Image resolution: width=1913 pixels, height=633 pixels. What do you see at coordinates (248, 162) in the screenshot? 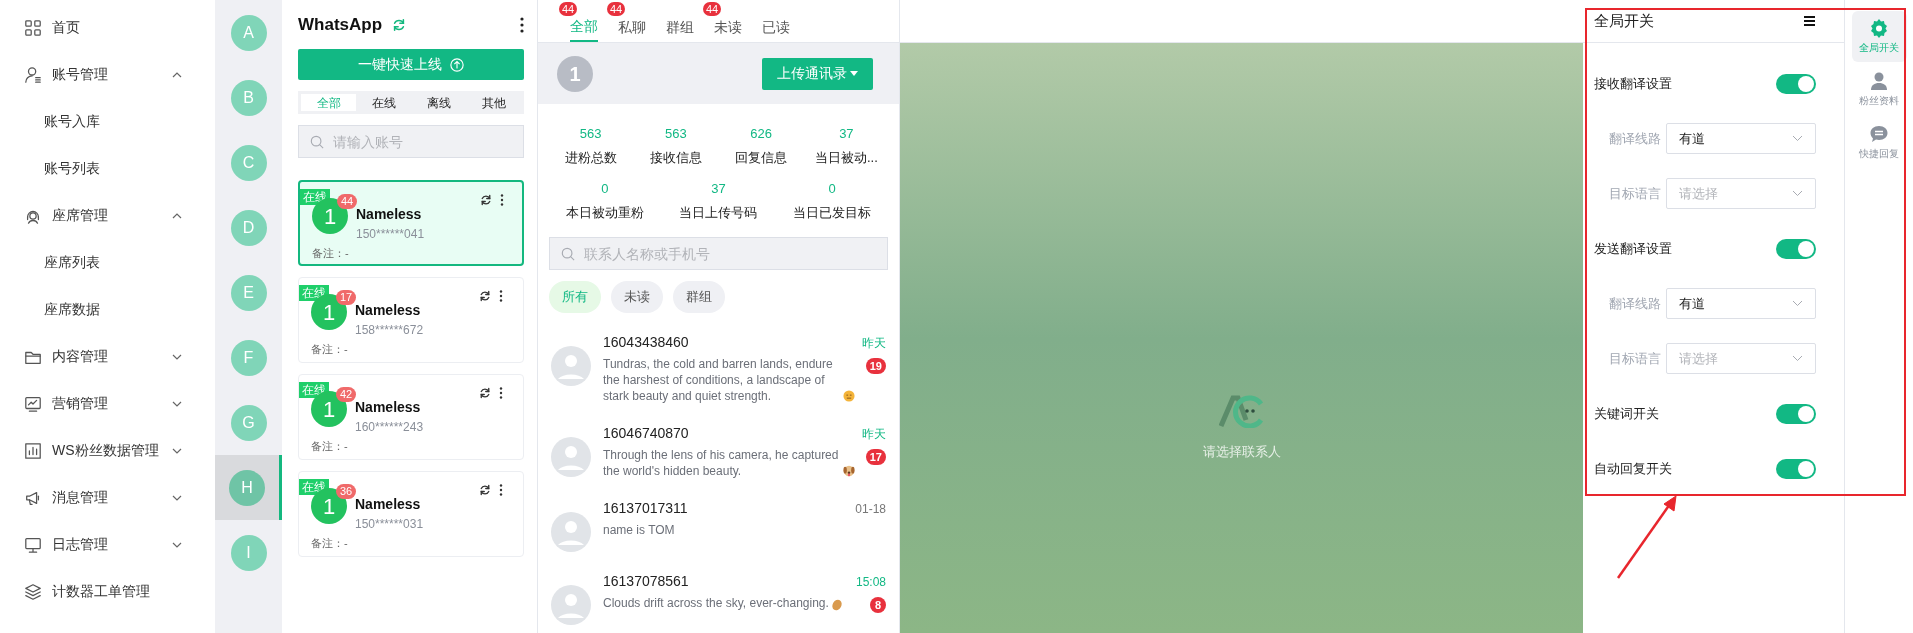
I see `letter-avatar: C` at bounding box center [248, 162].